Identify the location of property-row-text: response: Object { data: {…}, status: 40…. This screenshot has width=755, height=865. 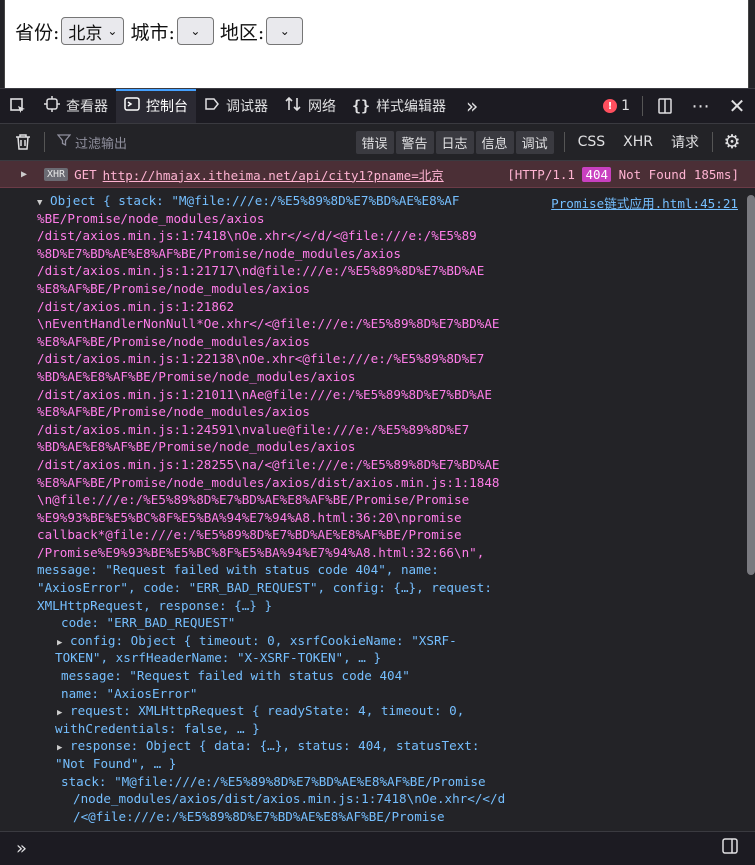
(275, 746).